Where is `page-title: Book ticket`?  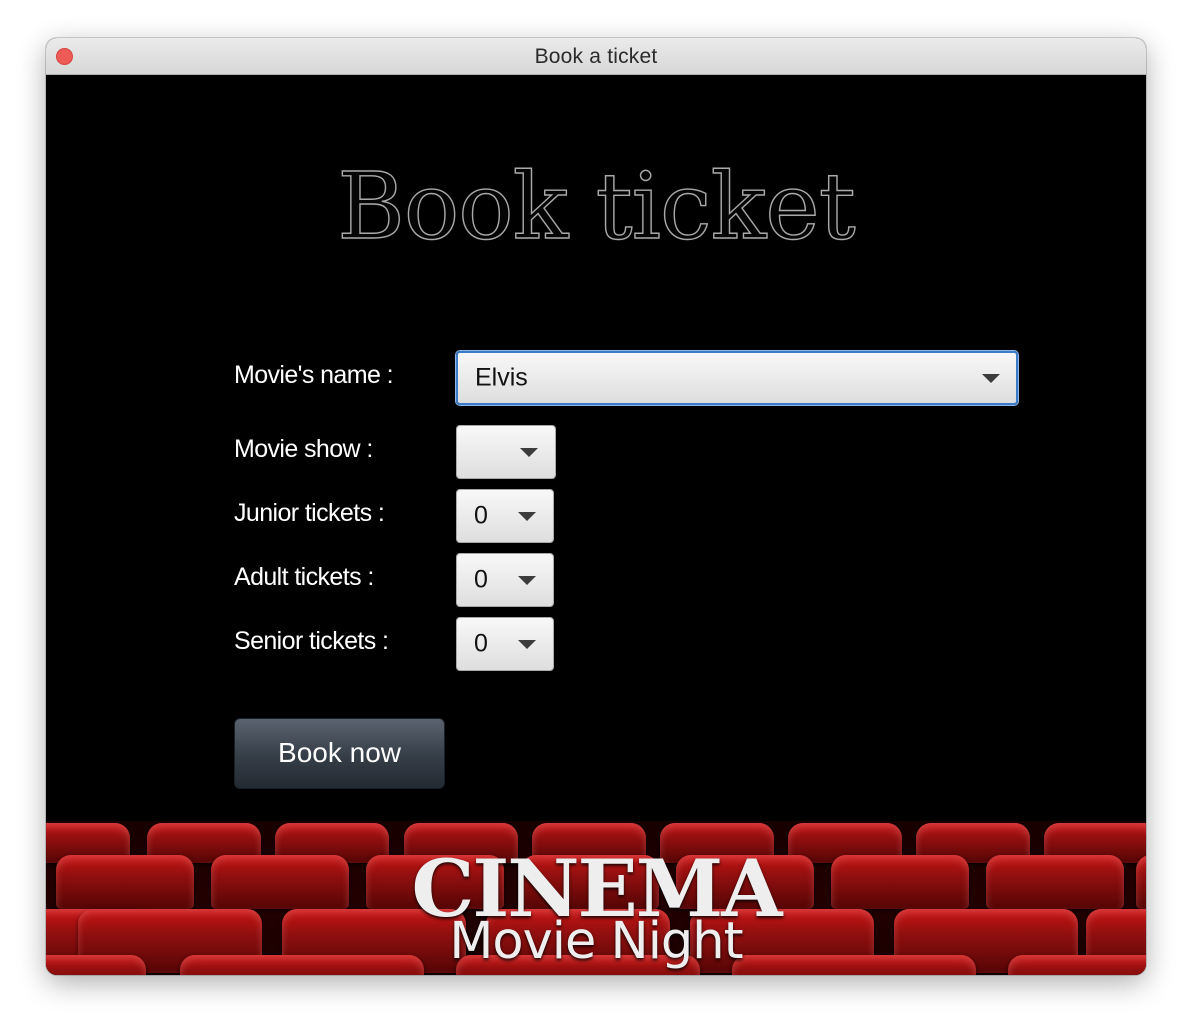 page-title: Book ticket is located at coordinates (597, 206).